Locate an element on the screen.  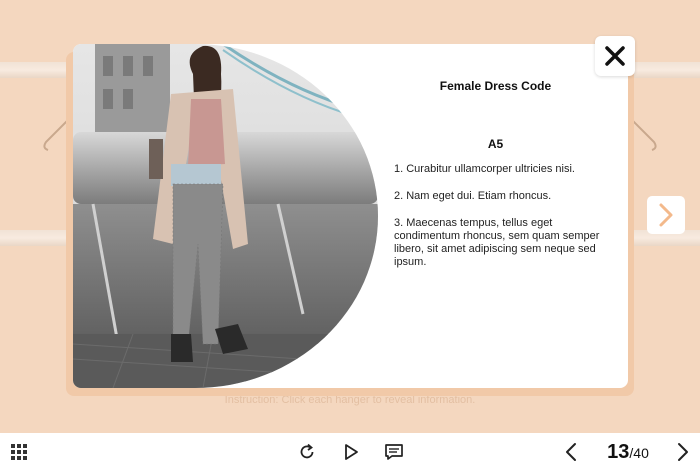
page-total: 40 is located at coordinates (641, 453).